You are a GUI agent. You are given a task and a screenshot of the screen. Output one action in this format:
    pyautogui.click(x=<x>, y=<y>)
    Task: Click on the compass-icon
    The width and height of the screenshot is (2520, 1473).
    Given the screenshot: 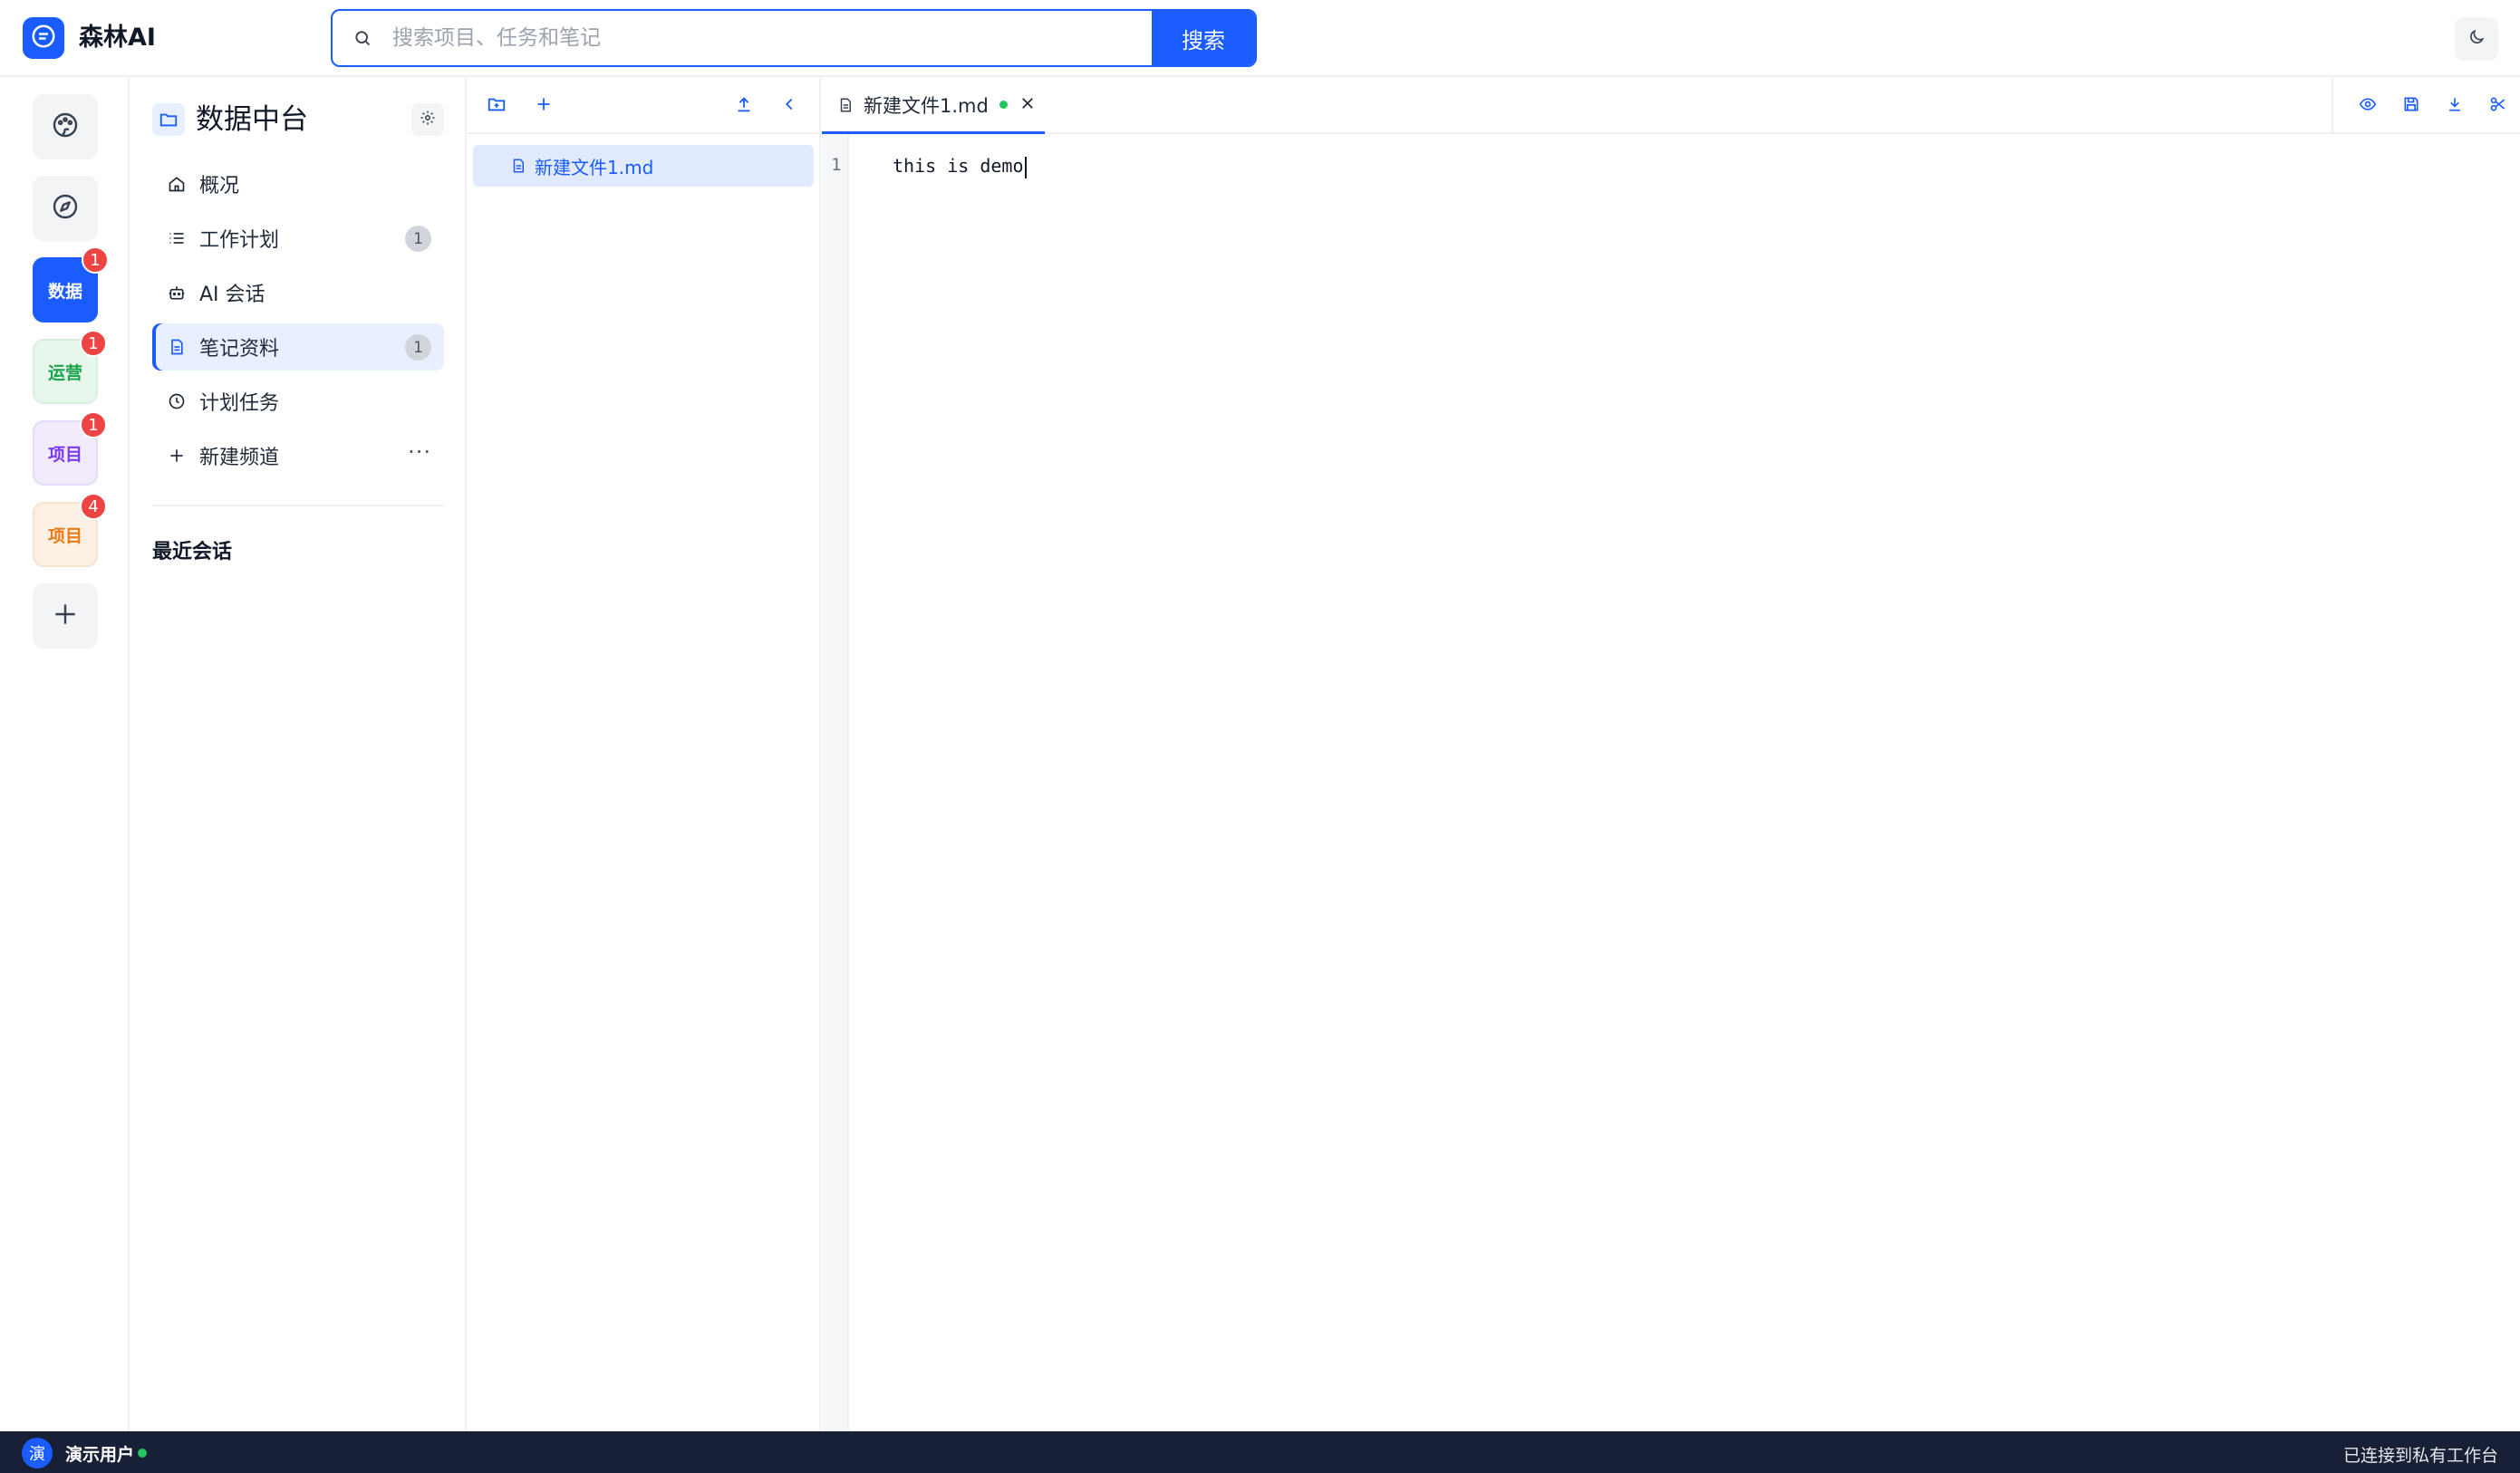 What is the action you would take?
    pyautogui.click(x=65, y=209)
    